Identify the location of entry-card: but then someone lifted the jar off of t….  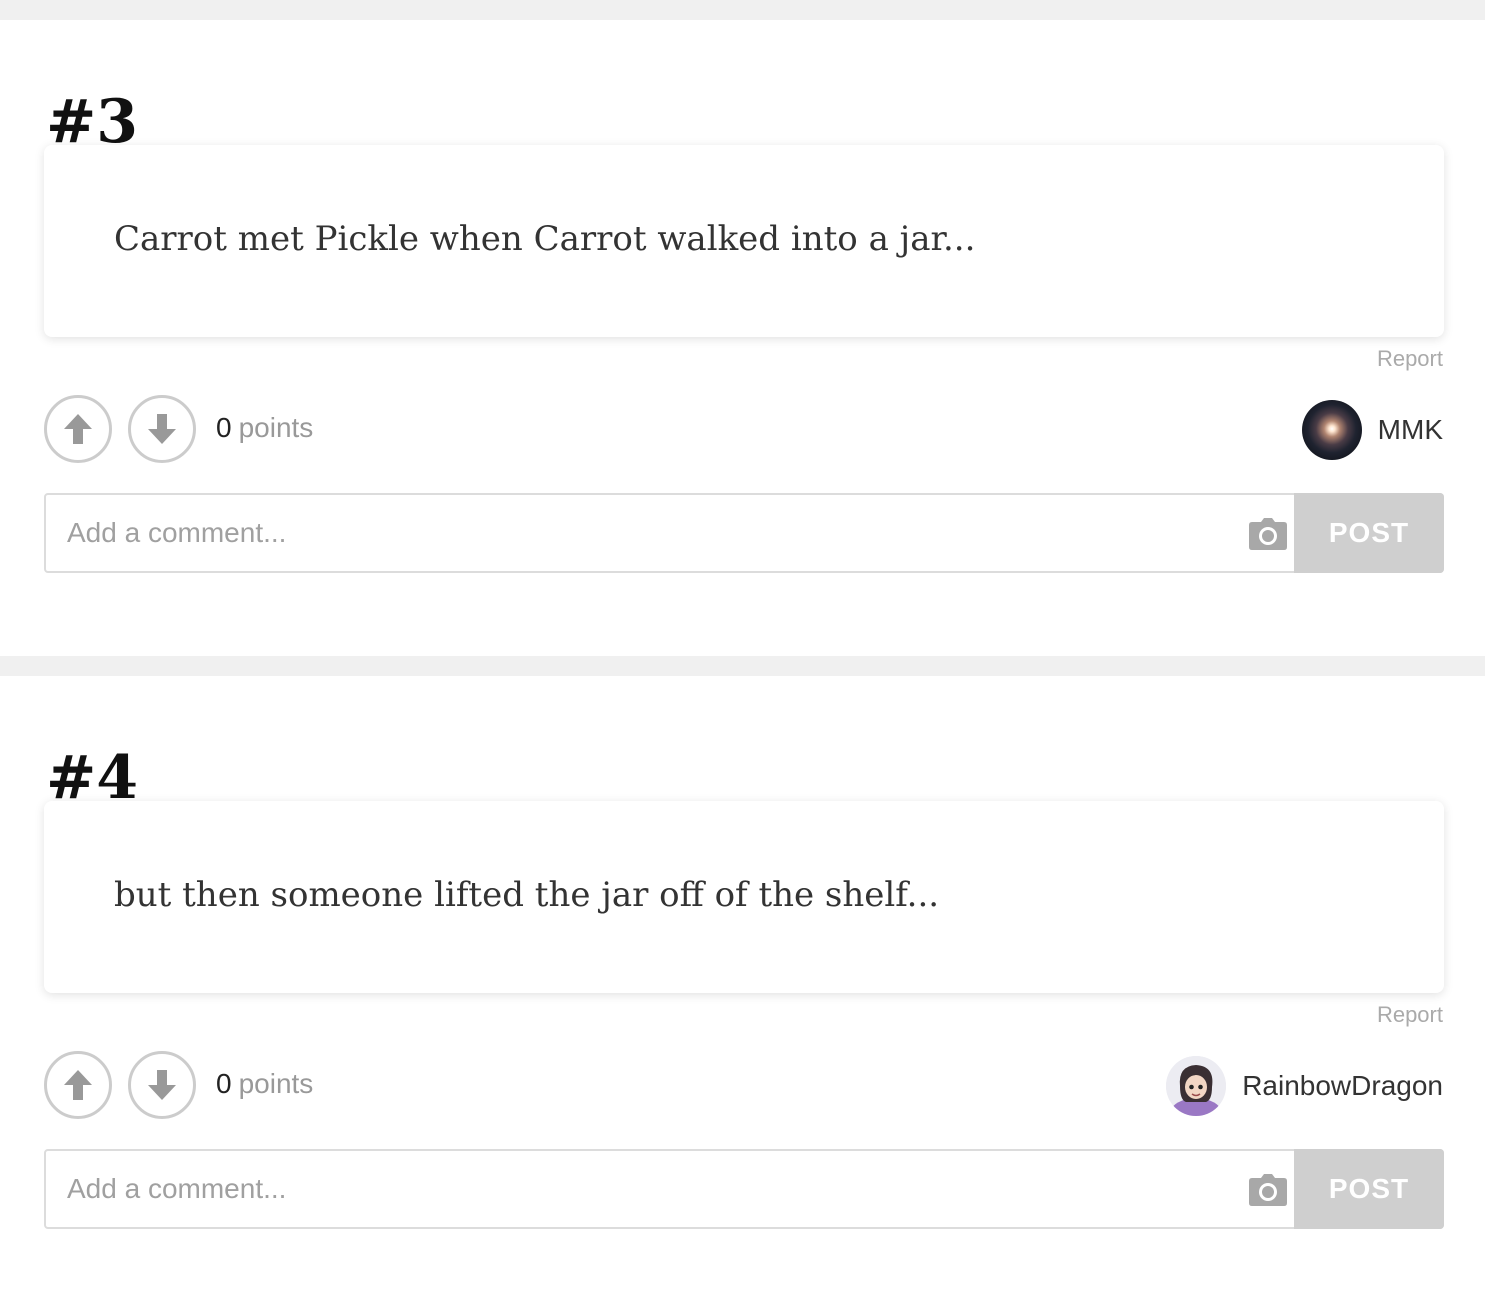
(744, 897).